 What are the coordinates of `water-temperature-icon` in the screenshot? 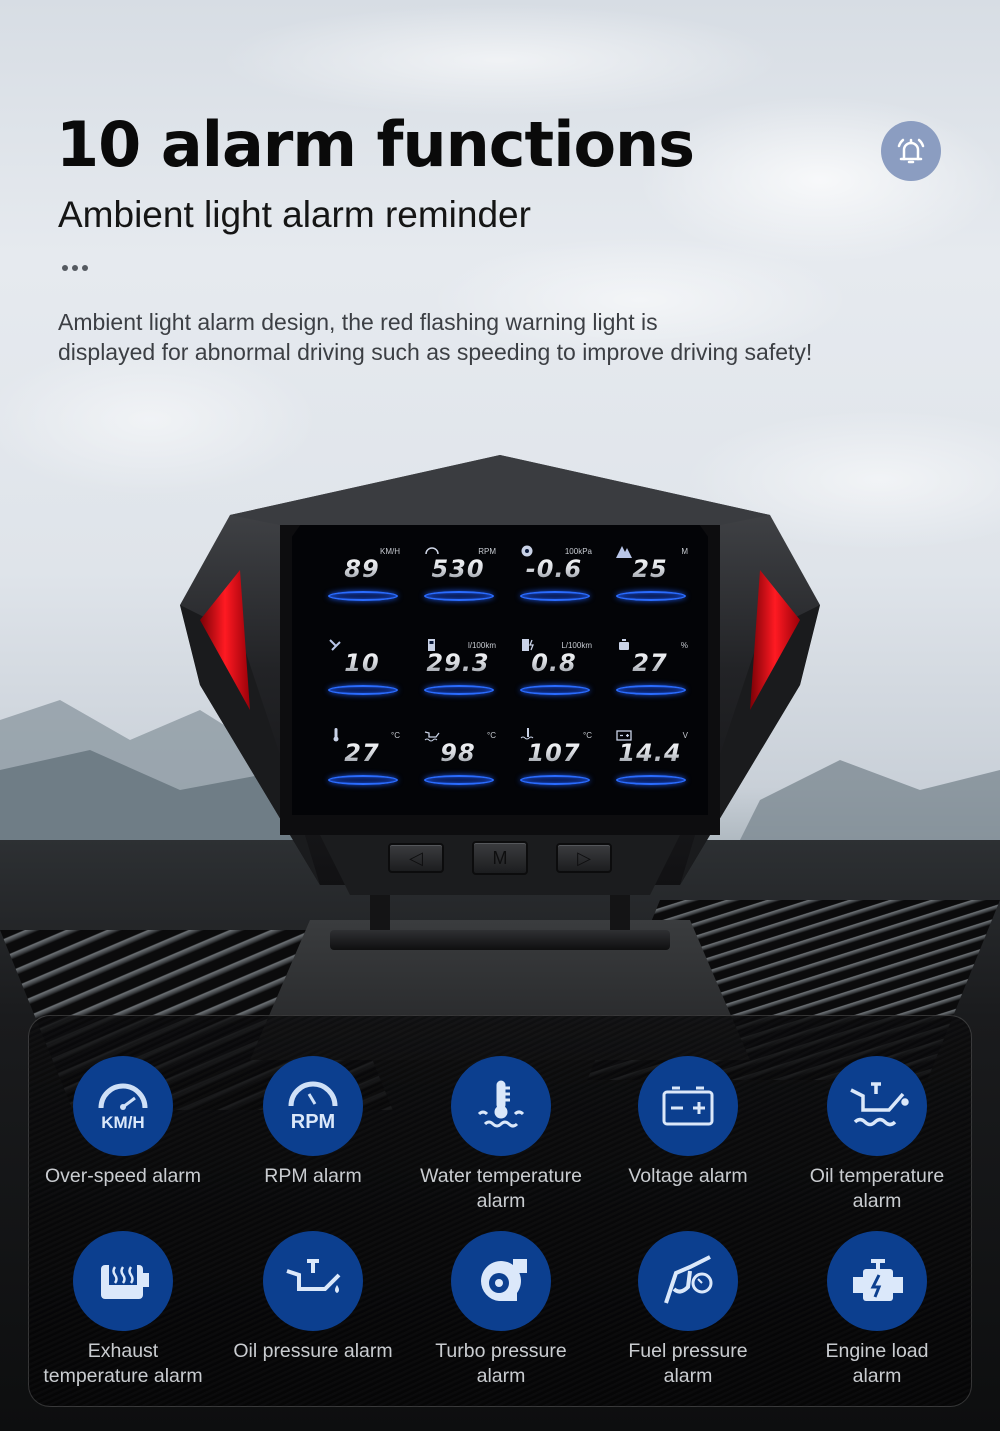 It's located at (501, 1106).